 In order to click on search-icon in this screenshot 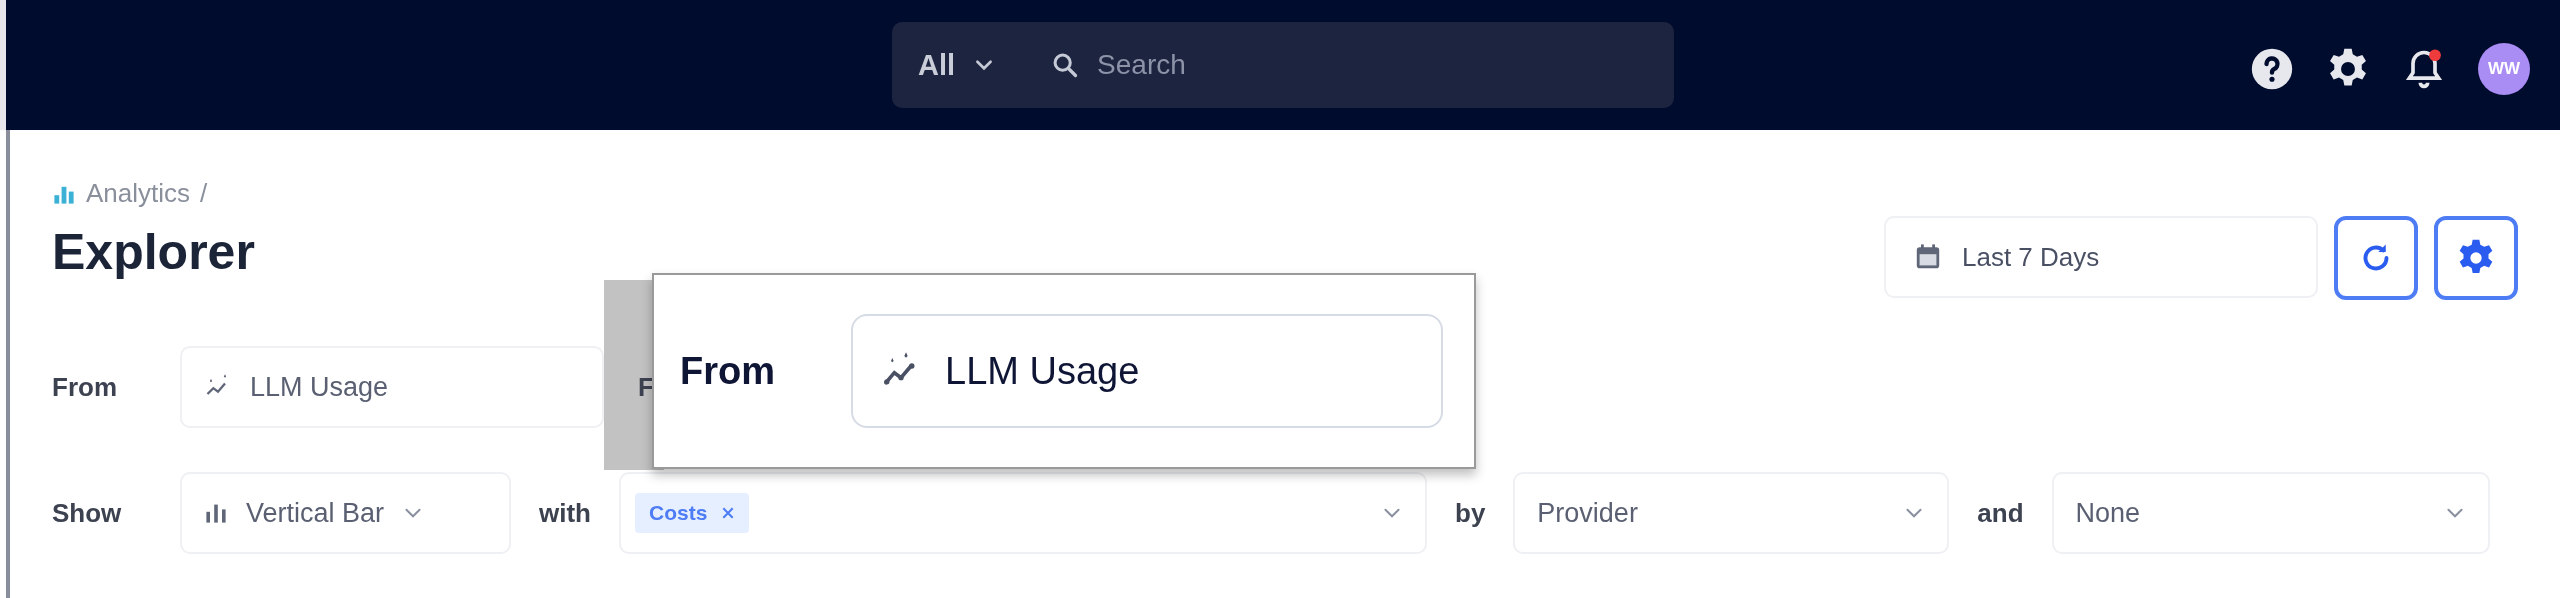, I will do `click(1065, 65)`.